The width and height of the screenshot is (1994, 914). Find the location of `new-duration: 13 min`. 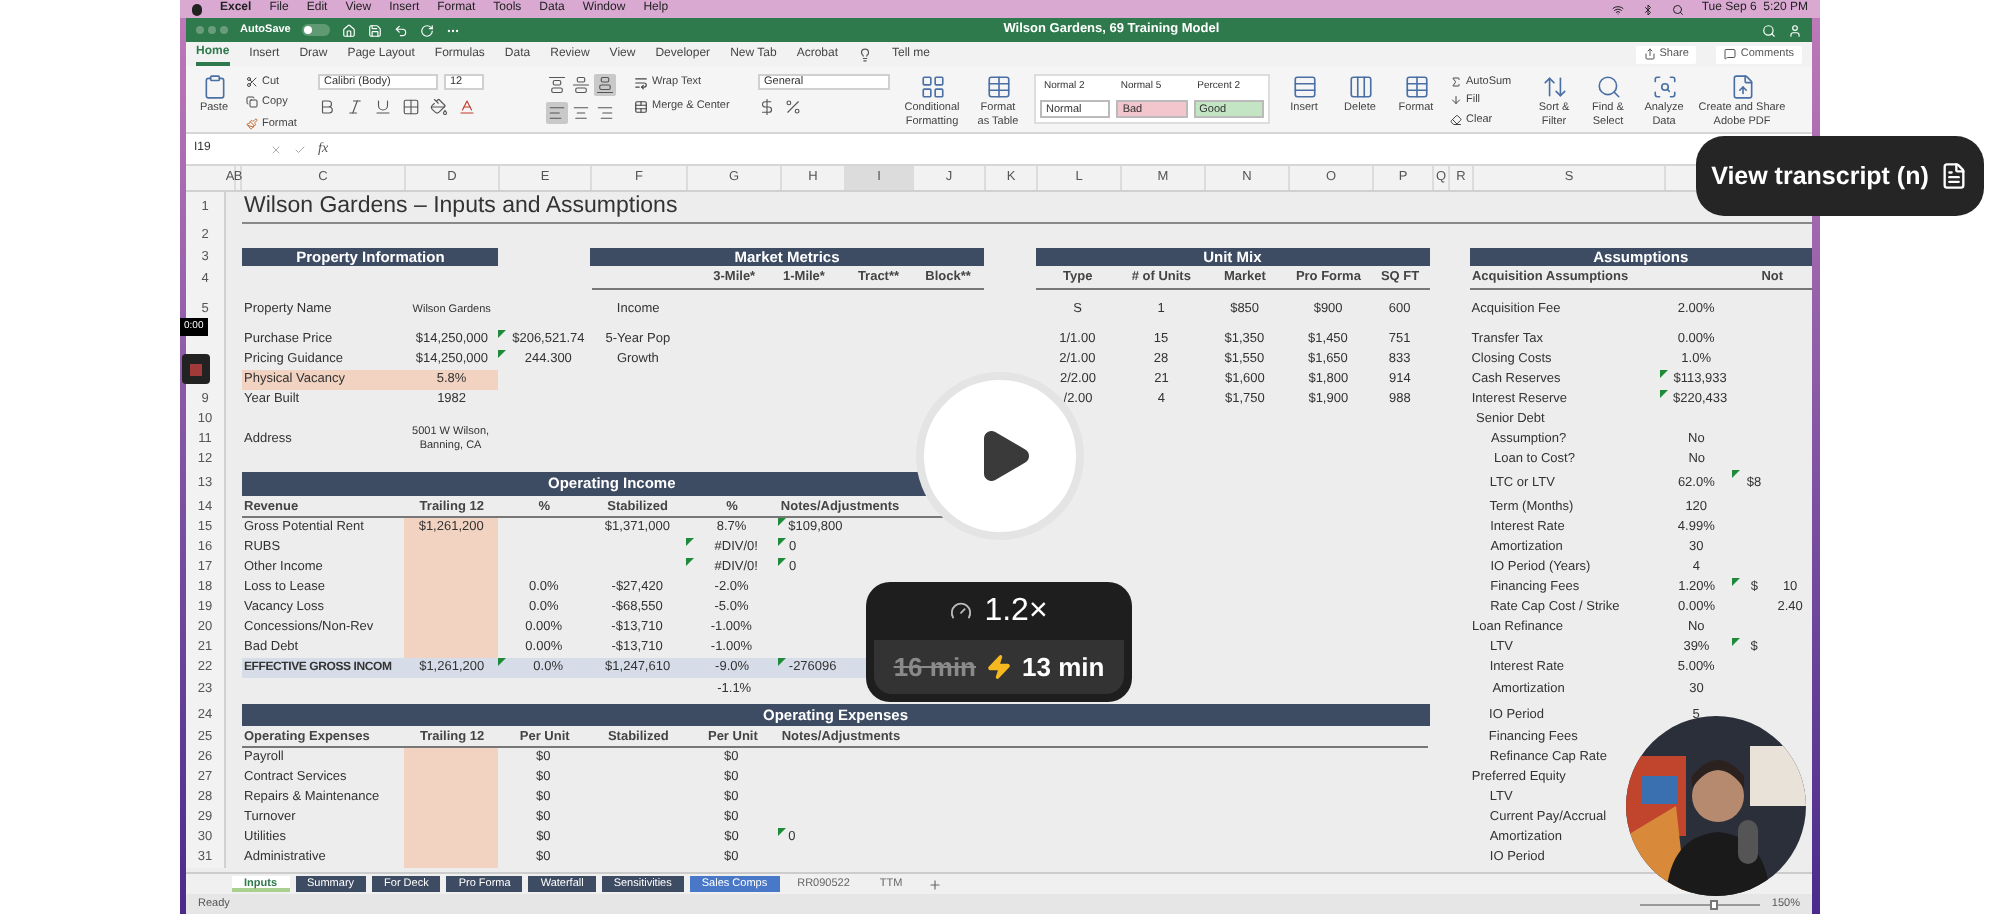

new-duration: 13 min is located at coordinates (1063, 667).